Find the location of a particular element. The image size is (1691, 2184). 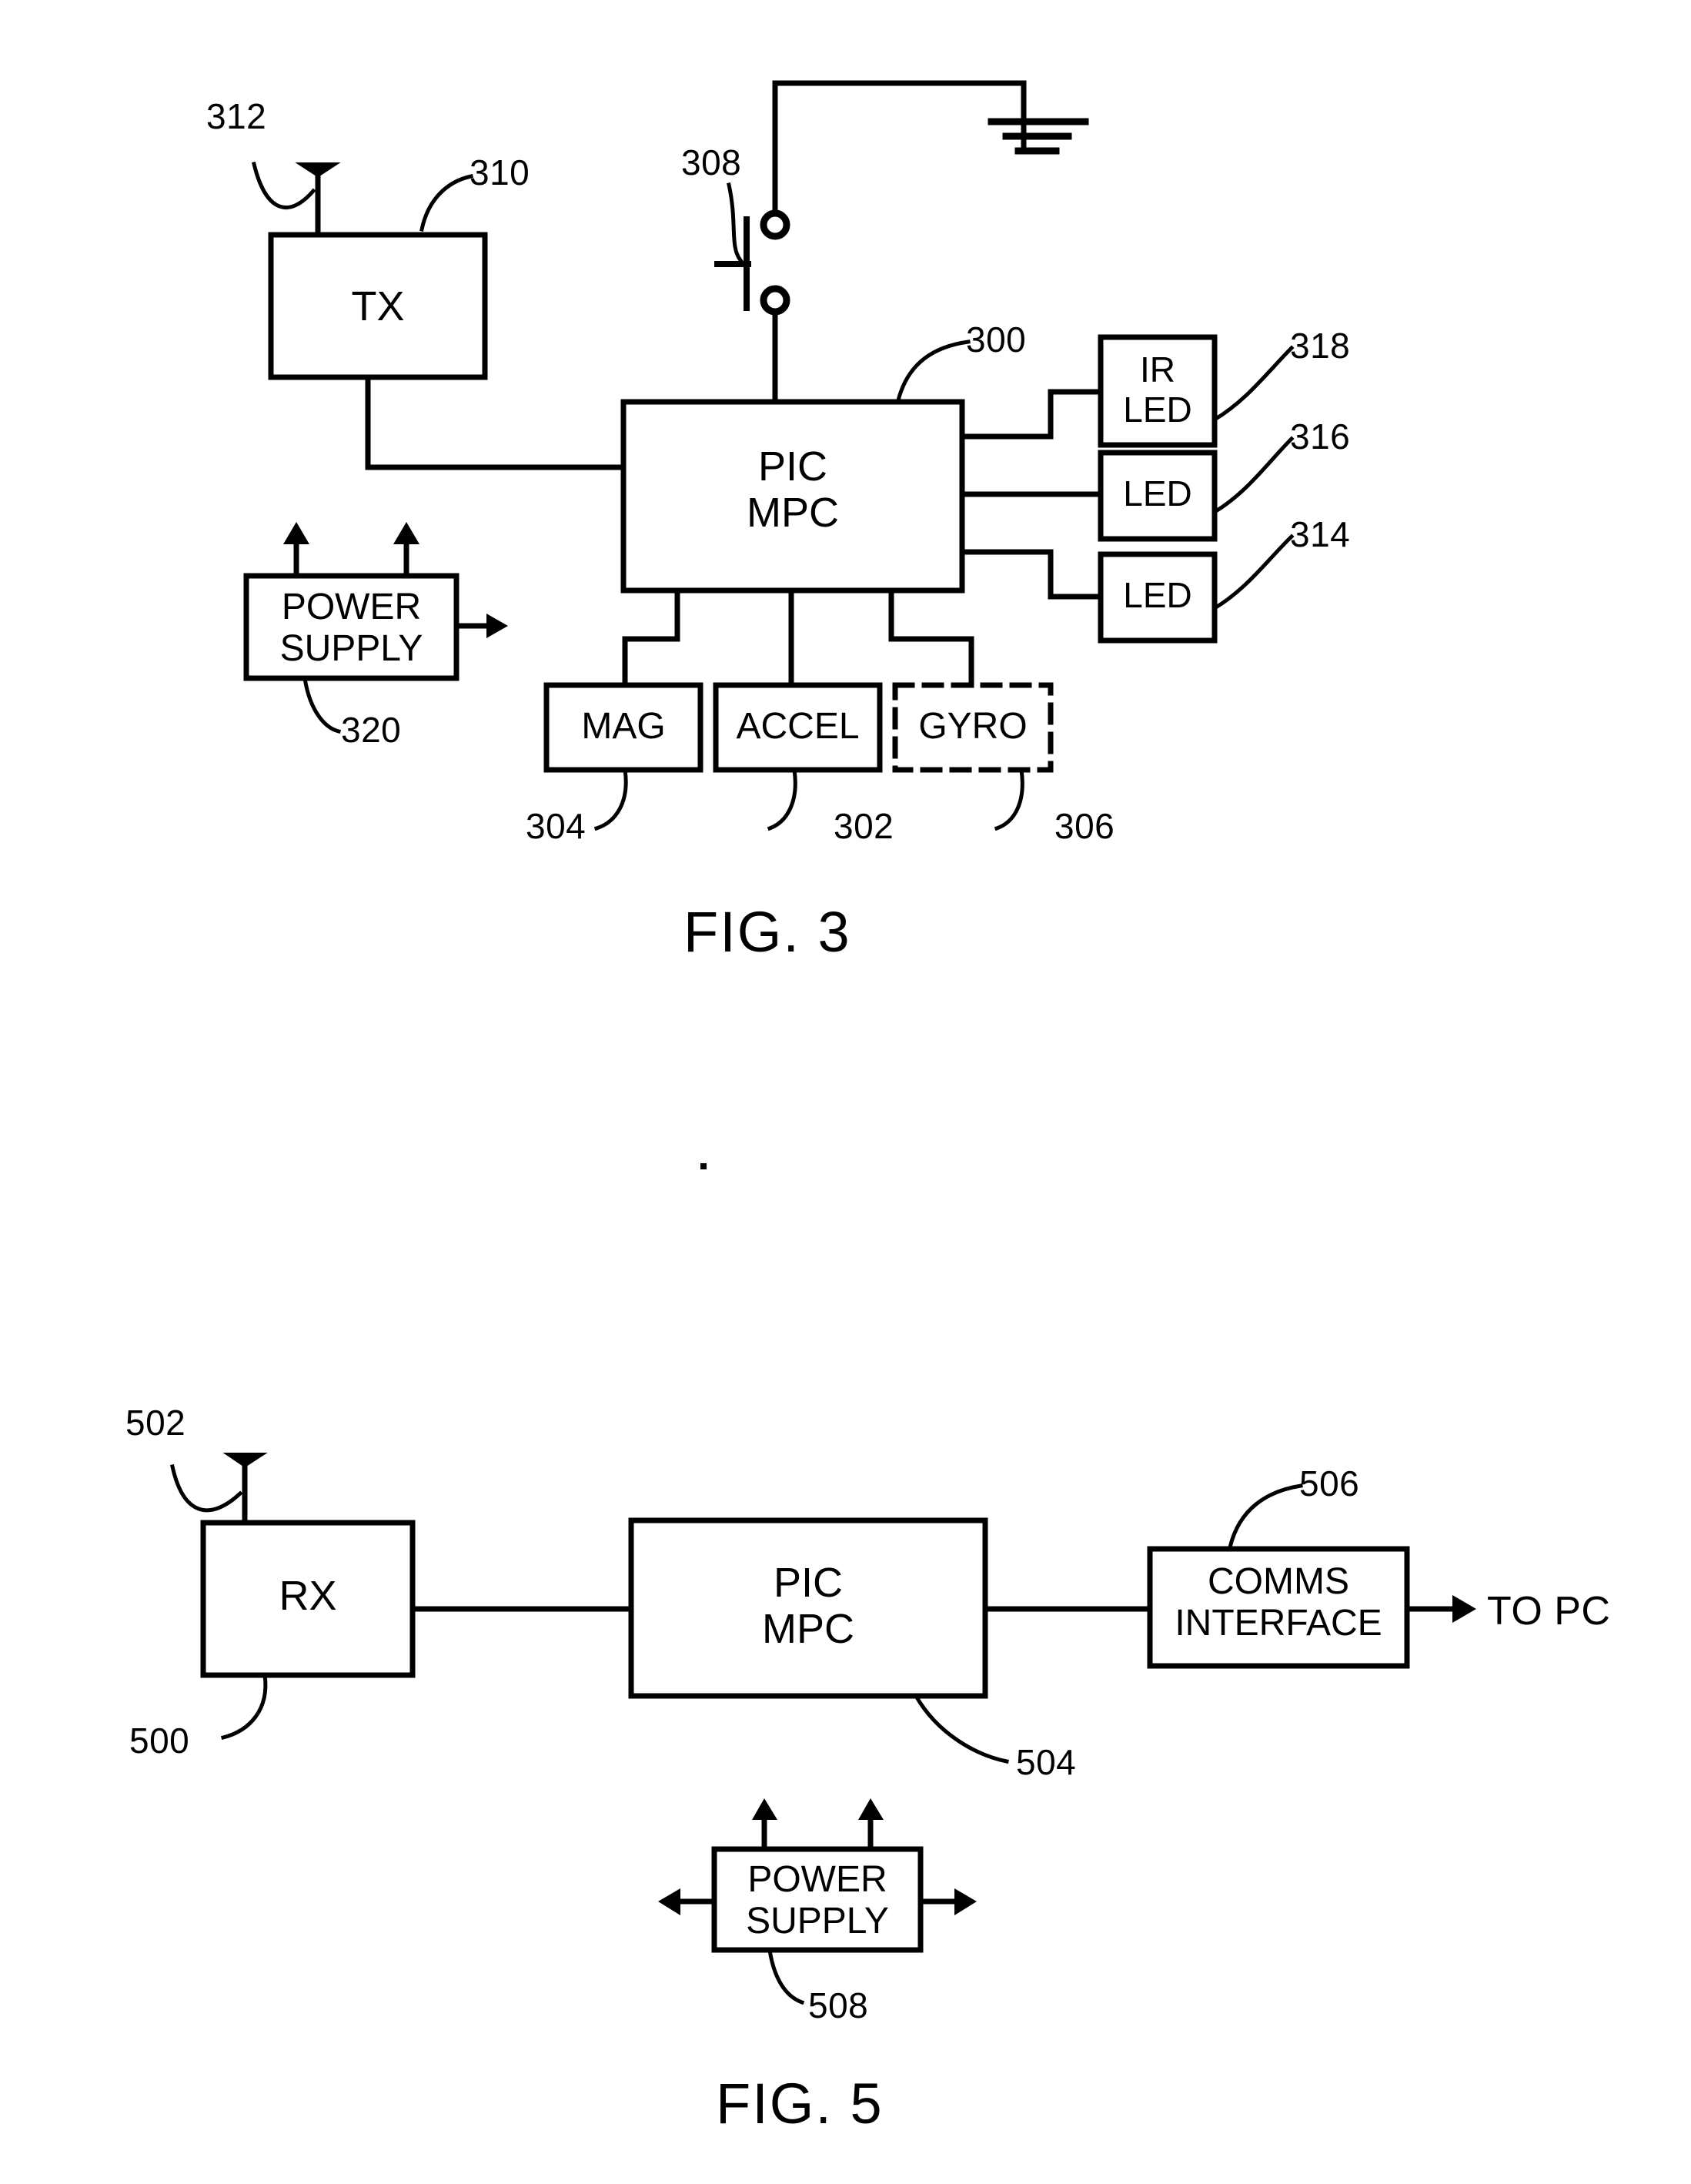

pic-mpc-block-fig5 is located at coordinates (808, 1608).